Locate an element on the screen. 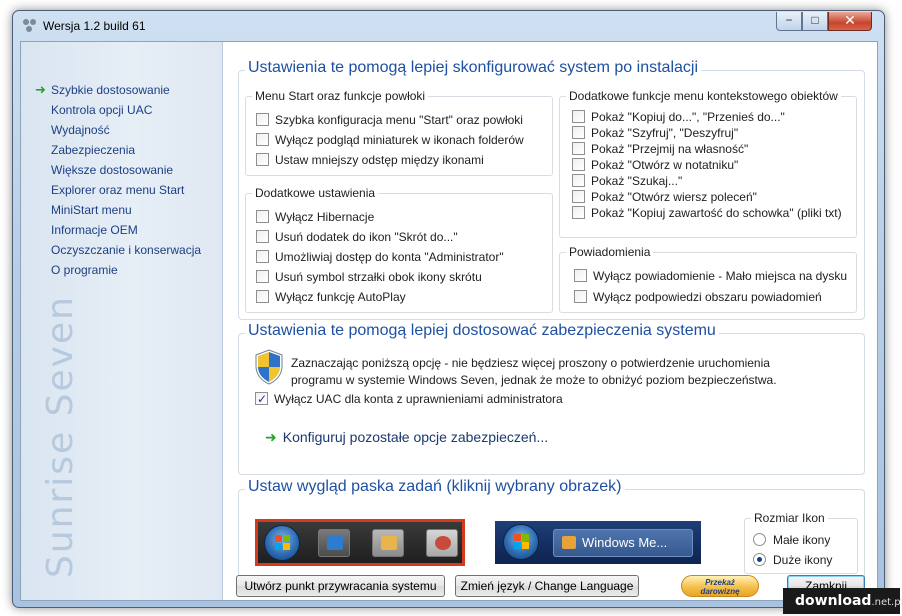  sidebar-item-oczyszczanie: Oczyszczanie i konserwacja is located at coordinates (118, 250).